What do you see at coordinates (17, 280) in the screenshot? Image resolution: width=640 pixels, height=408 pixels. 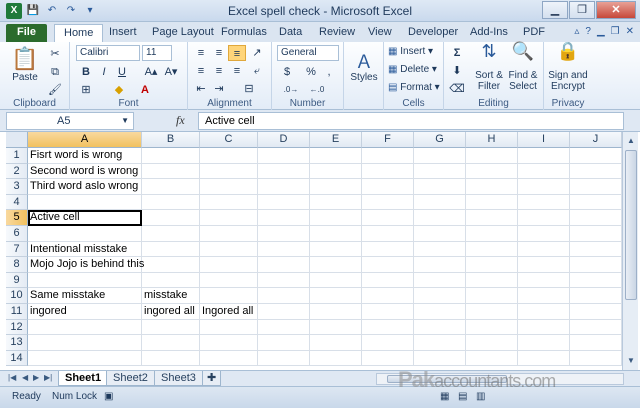 I see `row-header-9: 9` at bounding box center [17, 280].